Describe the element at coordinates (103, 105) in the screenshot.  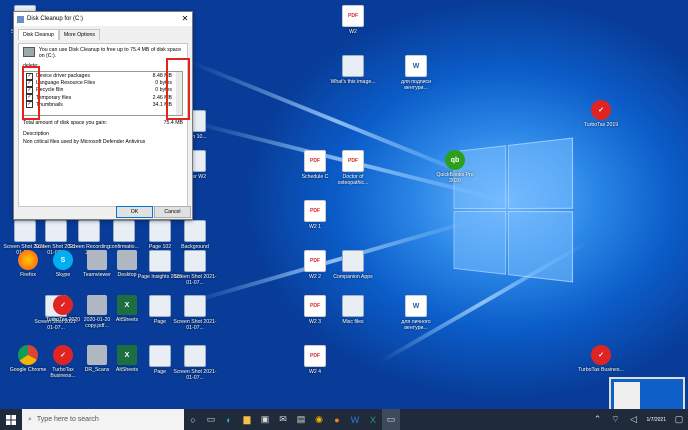
I see `file-list-row: ✓ Thumbnails 34.1 MB` at that location.